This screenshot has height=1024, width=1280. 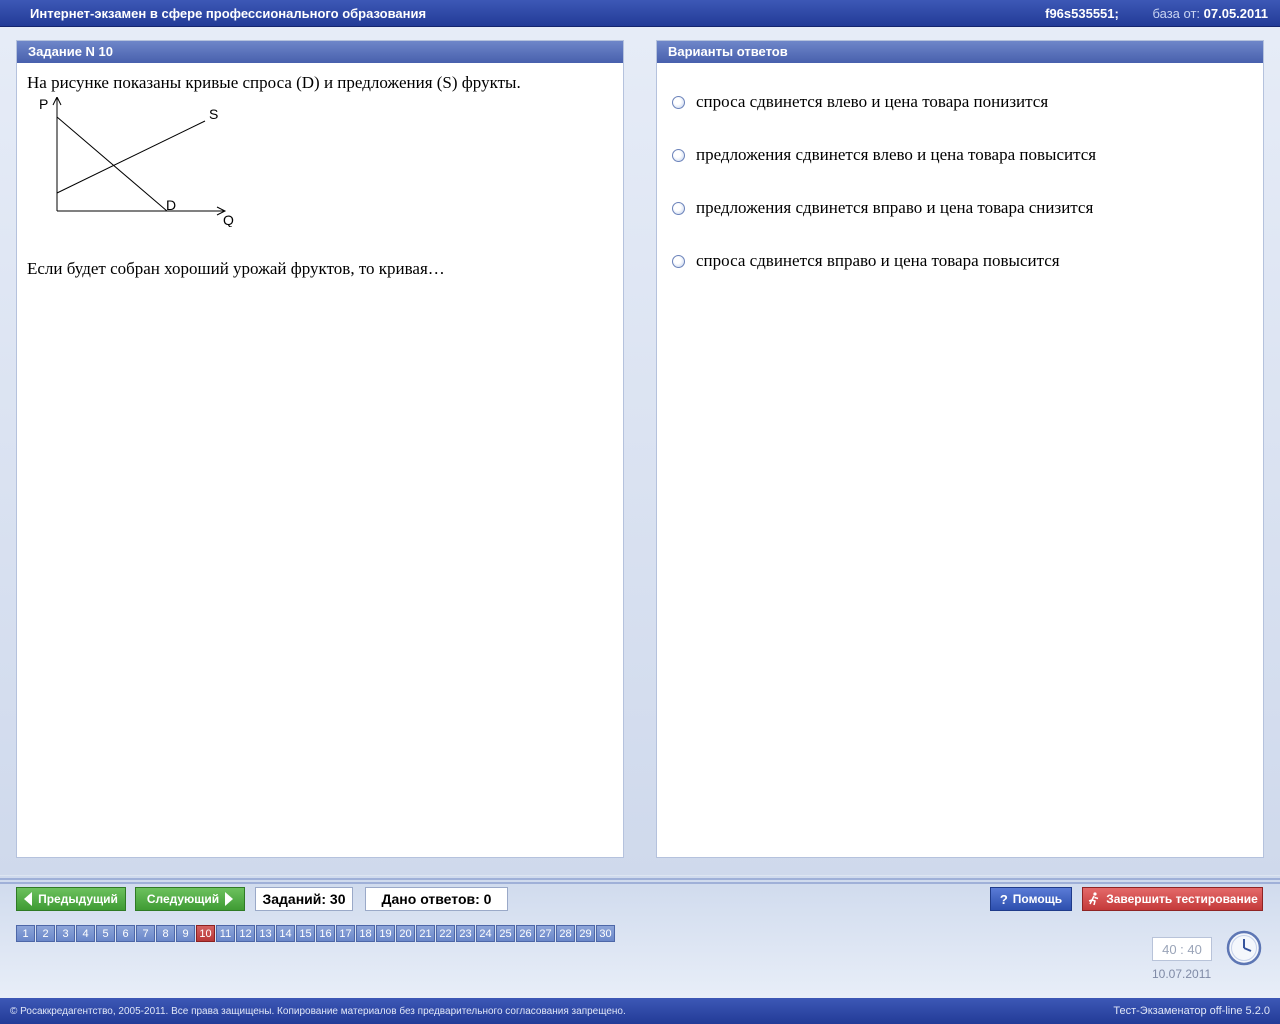 What do you see at coordinates (25, 933) in the screenshot?
I see `task-number-button: 1` at bounding box center [25, 933].